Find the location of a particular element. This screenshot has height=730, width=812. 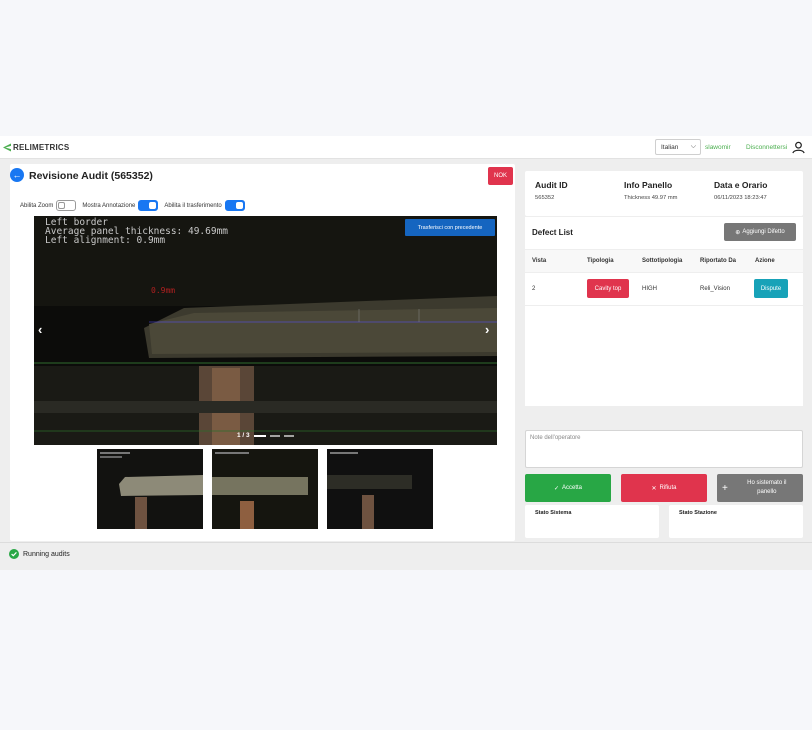

panel-info-block: Info Panello Thickness 49.97 mm is located at coordinates (650, 190).